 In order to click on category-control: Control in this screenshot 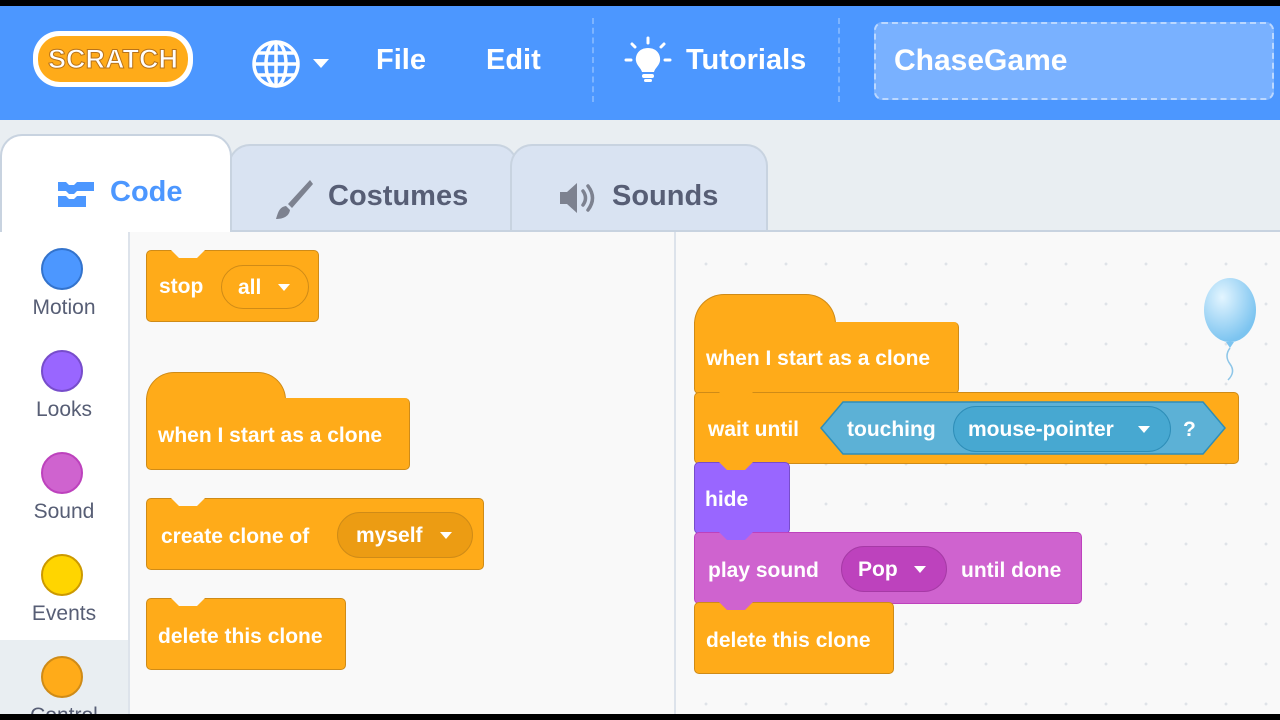, I will do `click(64, 677)`.